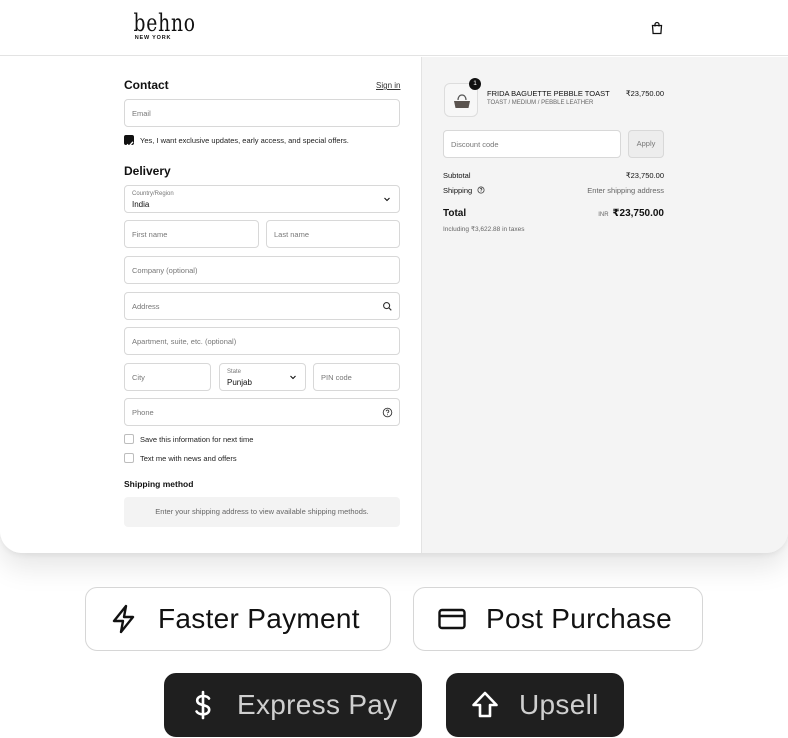  I want to click on logo-wordmark: behno, so click(164, 23).